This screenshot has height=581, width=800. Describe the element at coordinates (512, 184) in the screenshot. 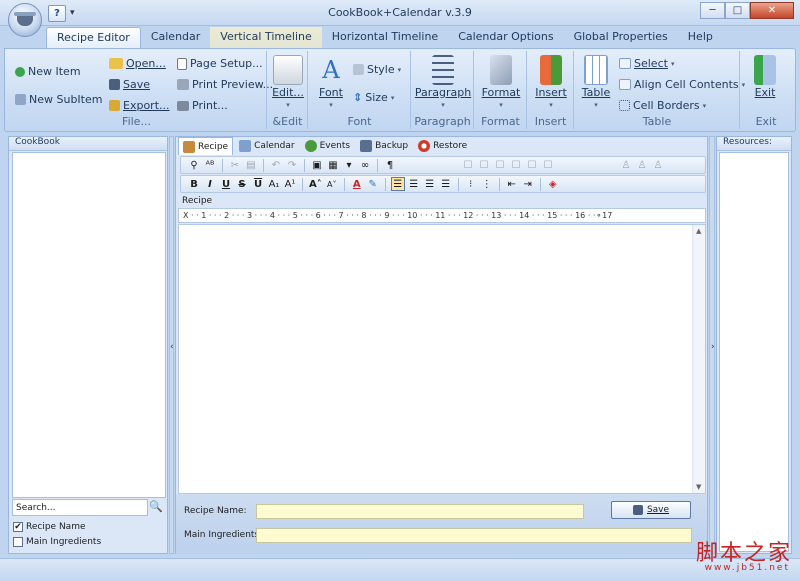

I see `decrease-indent-icon: ⇤` at that location.